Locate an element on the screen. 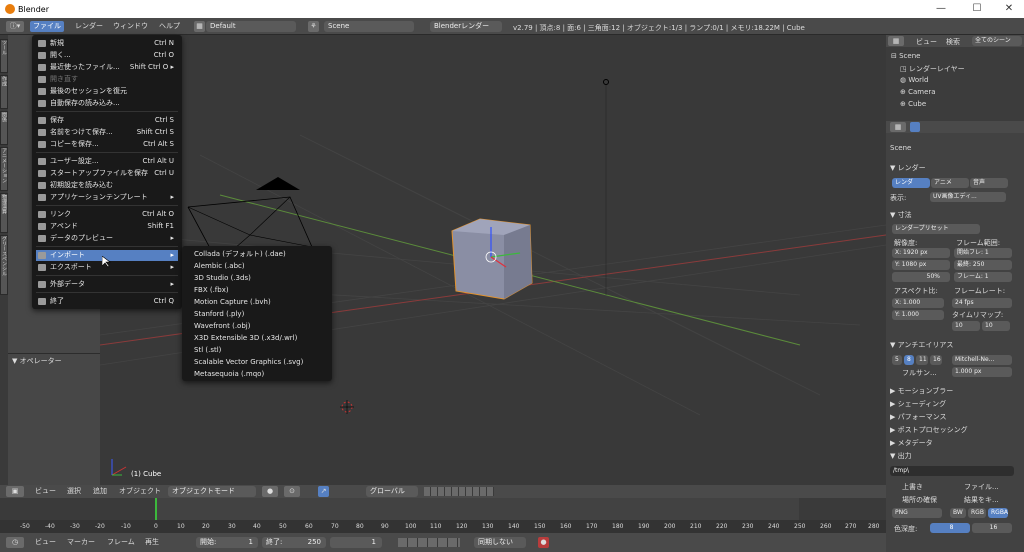 The width and height of the screenshot is (1024, 552). operator-panel-header: ▼ オペレーター is located at coordinates (37, 361).